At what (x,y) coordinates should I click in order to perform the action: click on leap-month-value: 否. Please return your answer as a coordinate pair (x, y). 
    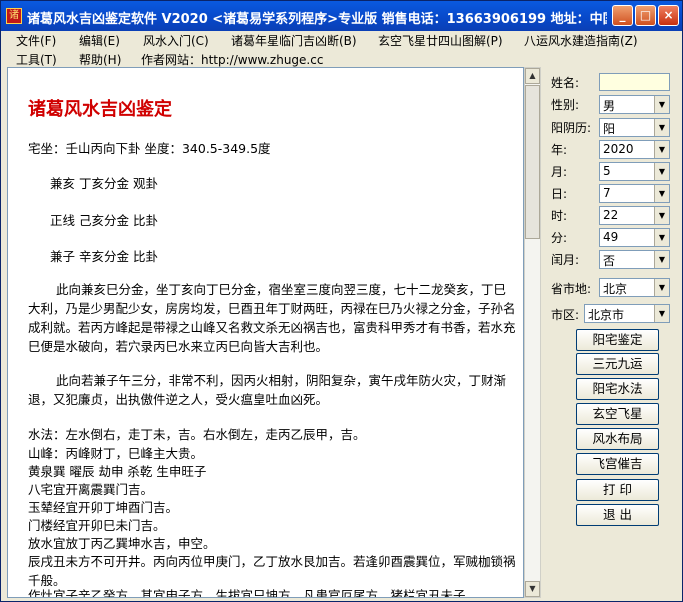
    Looking at the image, I should click on (609, 261).